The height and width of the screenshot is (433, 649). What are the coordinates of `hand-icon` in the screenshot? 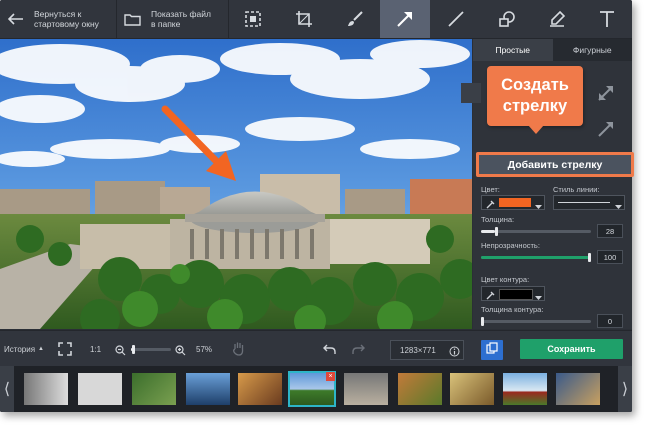 It's located at (238, 351).